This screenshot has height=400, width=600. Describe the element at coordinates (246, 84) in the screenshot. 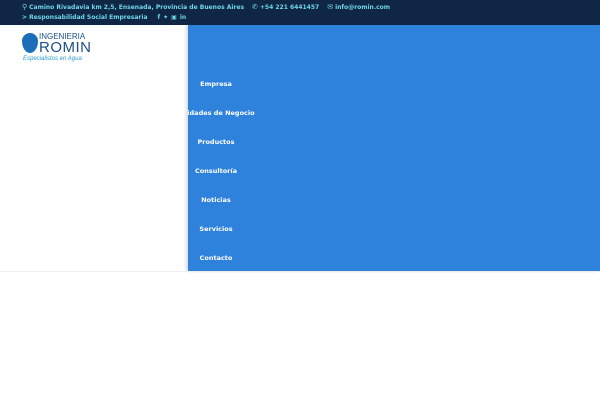

I see `menu-item-empresa: Empresa` at that location.